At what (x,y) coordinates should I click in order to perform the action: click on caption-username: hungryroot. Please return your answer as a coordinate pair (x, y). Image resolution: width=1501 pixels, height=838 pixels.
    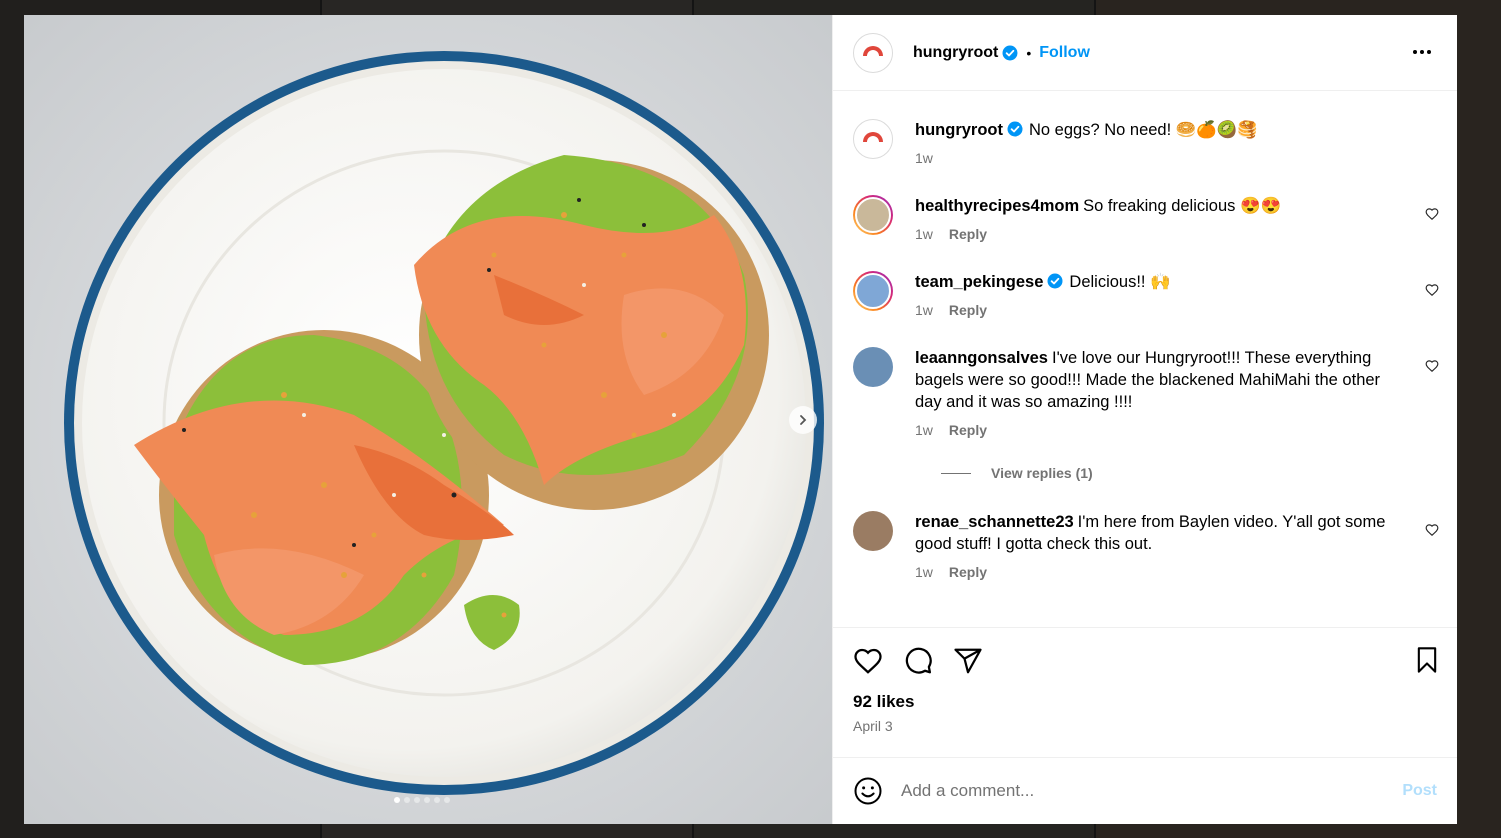
    Looking at the image, I should click on (959, 130).